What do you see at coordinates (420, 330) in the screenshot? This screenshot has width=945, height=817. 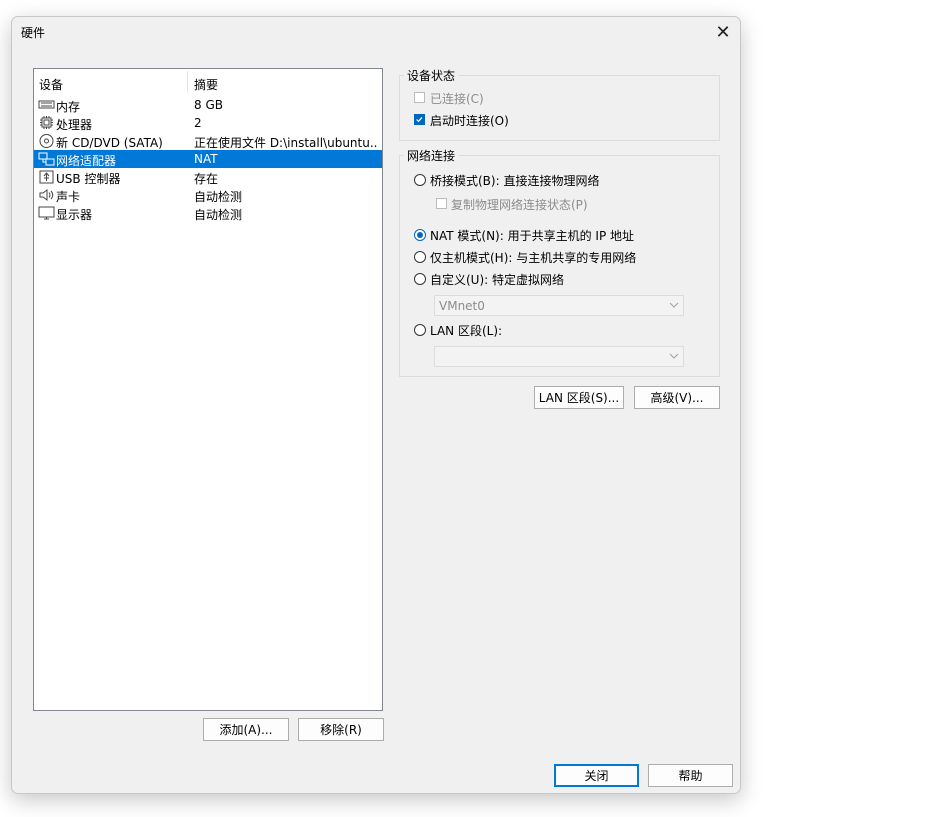 I see `lan-segment-radio` at bounding box center [420, 330].